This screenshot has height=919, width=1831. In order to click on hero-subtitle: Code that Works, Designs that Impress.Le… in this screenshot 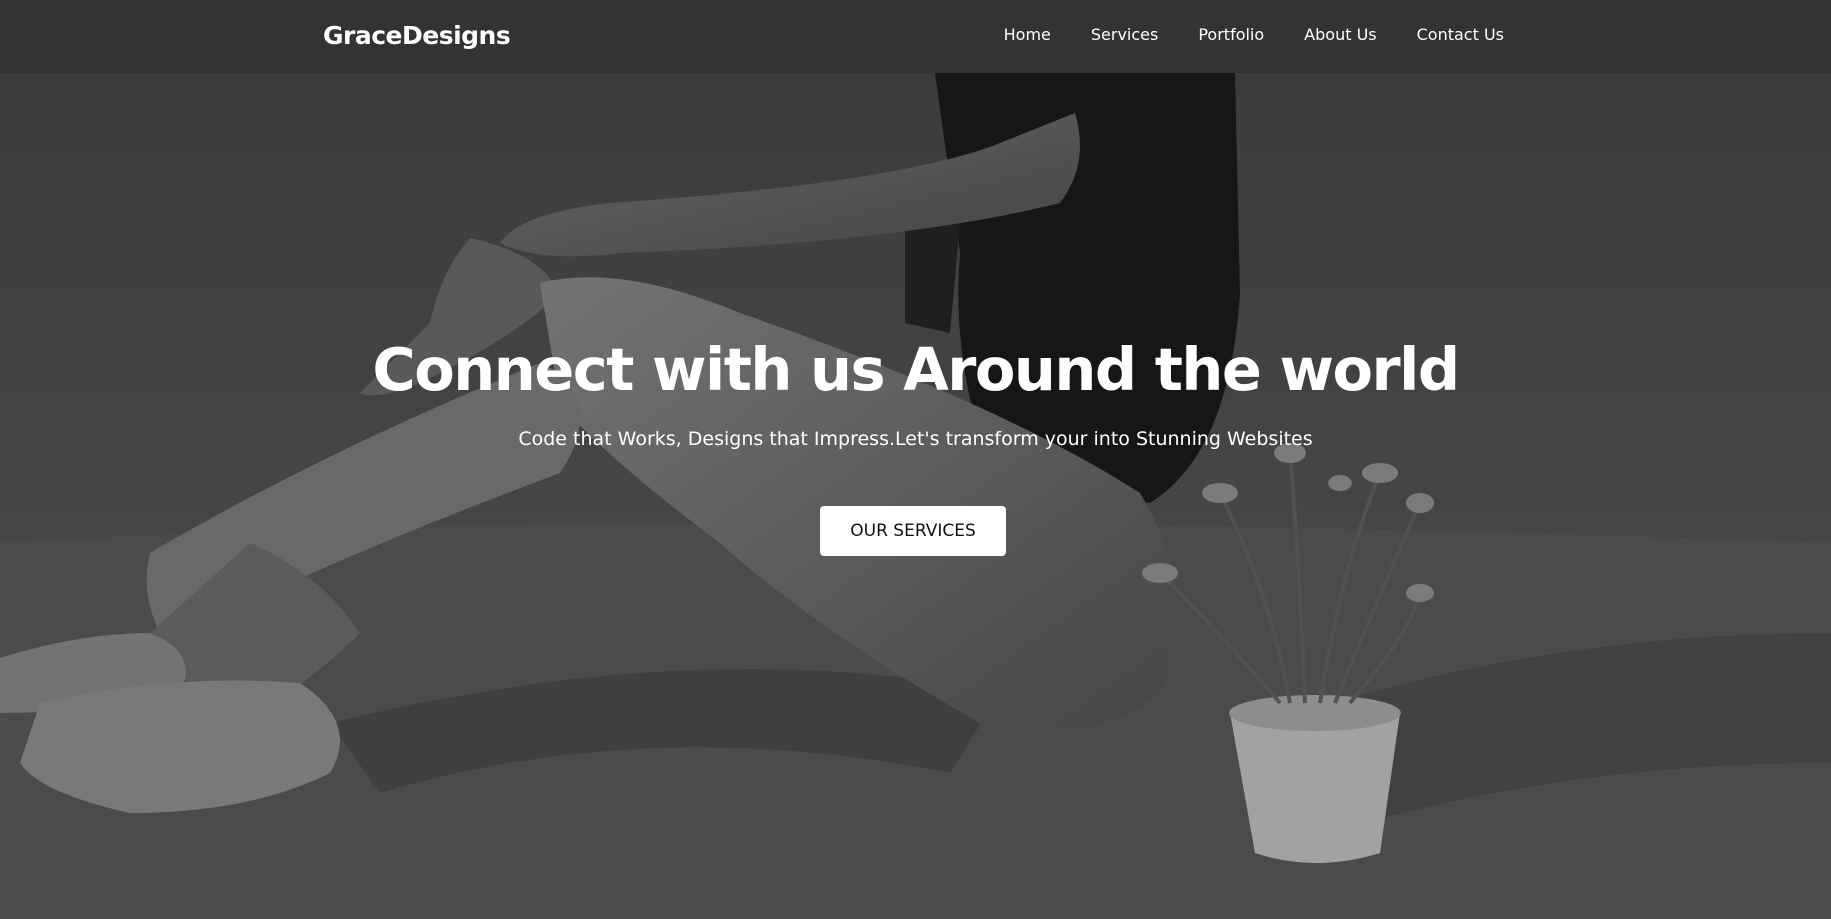, I will do `click(915, 439)`.